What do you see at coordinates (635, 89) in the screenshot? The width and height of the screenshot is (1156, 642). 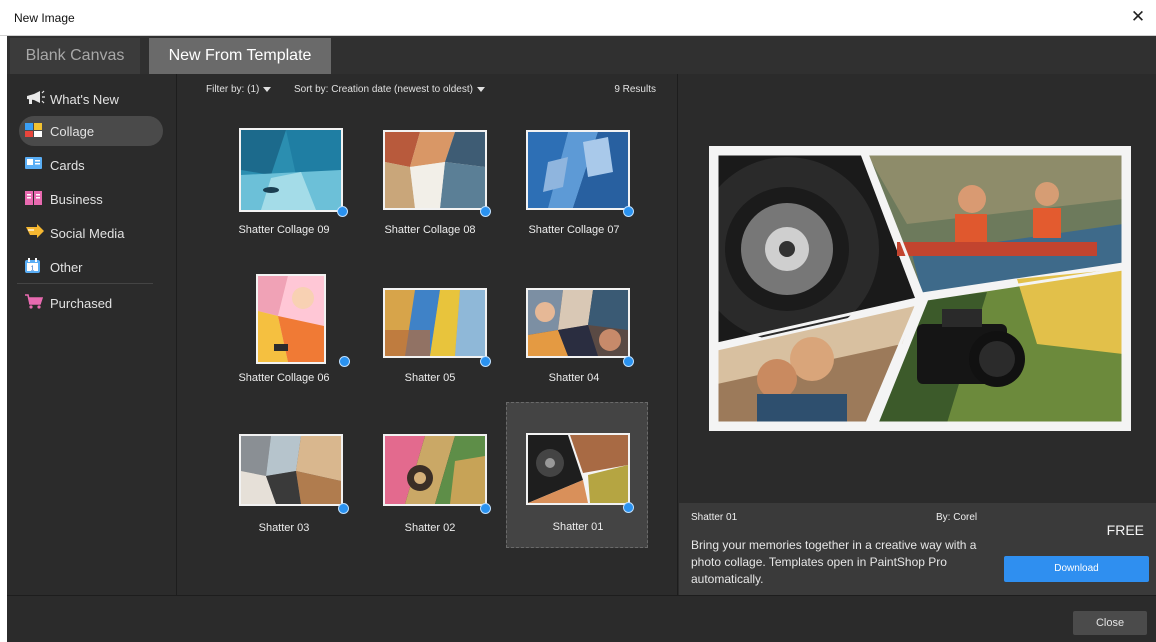 I see `results-count: 9 Results` at bounding box center [635, 89].